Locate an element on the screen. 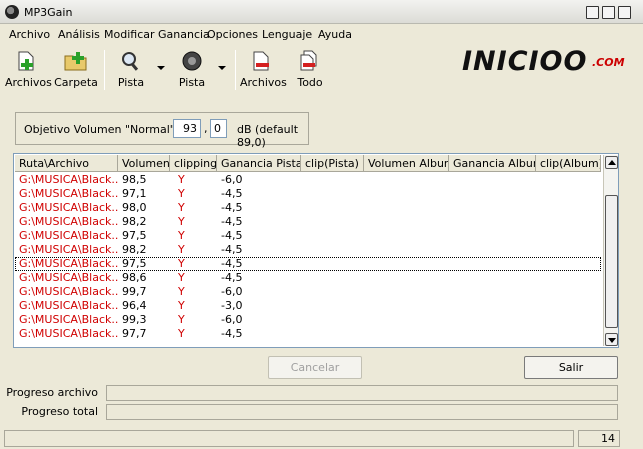  track-gain-dropdown-icon is located at coordinates (222, 68).